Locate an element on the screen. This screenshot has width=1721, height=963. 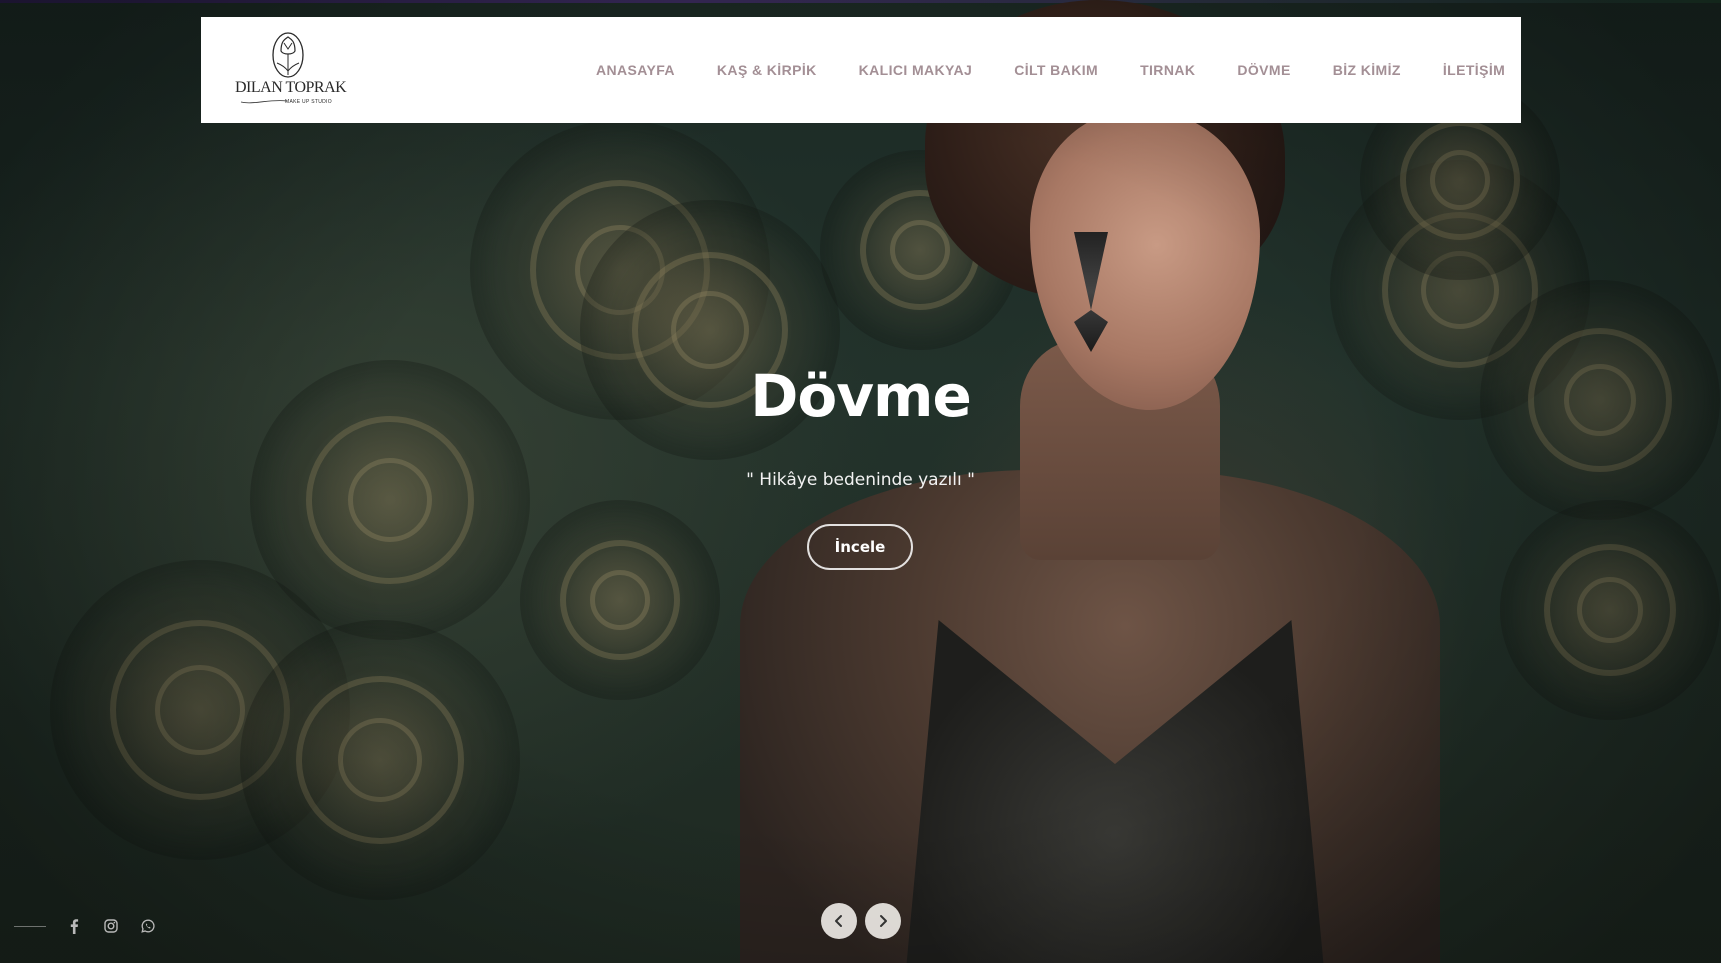
nav-item-kas-kirpik: KAŞ & KİRPİK is located at coordinates (767, 70).